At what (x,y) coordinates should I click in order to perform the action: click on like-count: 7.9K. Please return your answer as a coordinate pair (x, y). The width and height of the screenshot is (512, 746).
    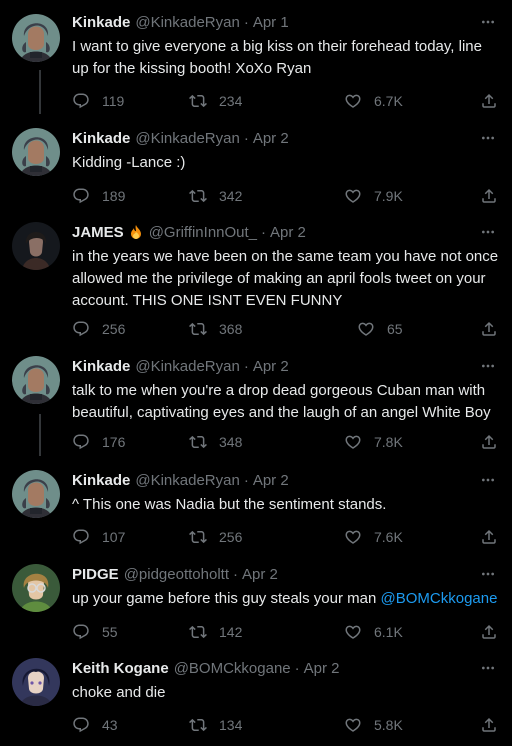
    Looking at the image, I should click on (388, 196).